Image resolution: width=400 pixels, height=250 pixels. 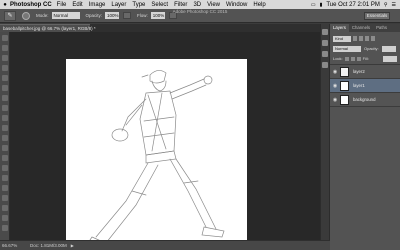 I want to click on menu-select: Select, so click(x=159, y=5).